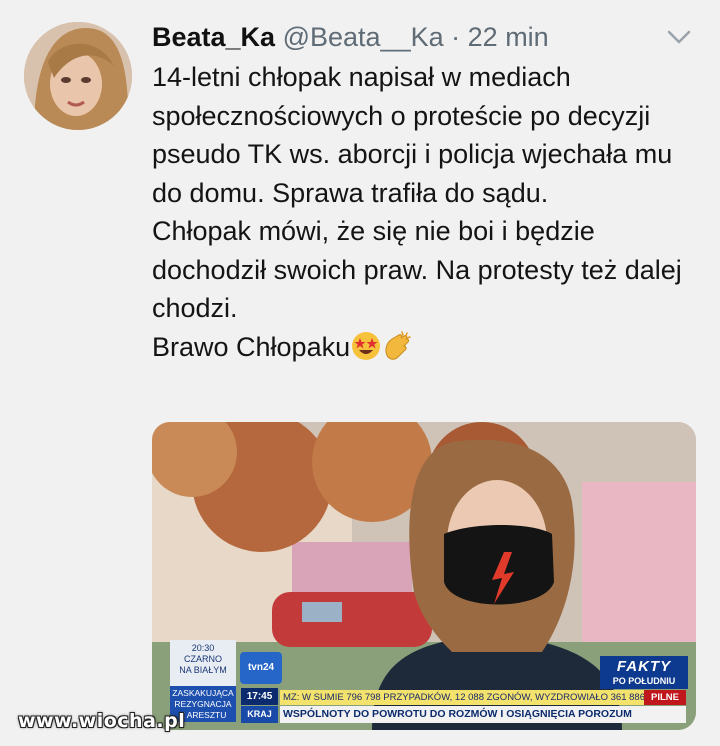  What do you see at coordinates (203, 693) in the screenshot?
I see `tv-side-headline-line1: ZASKAKUJĄCA` at bounding box center [203, 693].